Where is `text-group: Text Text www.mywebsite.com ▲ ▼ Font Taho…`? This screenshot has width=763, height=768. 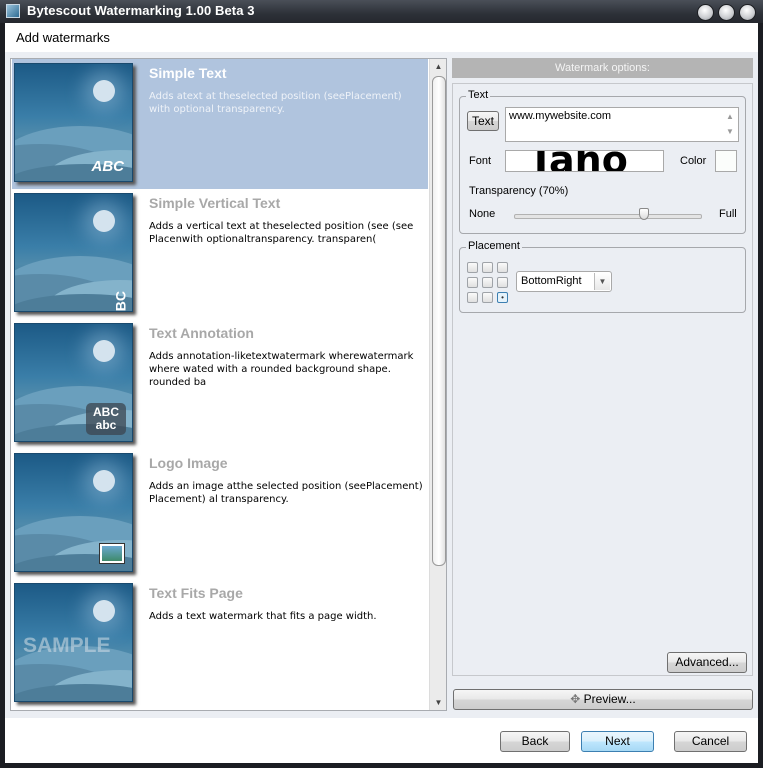
text-group: Text Text www.mywebsite.com ▲ ▼ Font Taho… is located at coordinates (602, 161).